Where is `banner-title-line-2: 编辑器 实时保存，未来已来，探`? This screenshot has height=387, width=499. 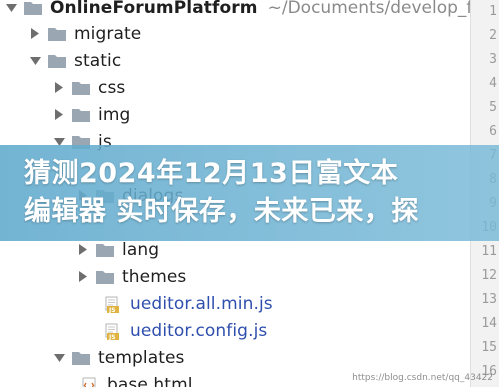 banner-title-line-2: 编辑器 实时保存，未来已来，探 is located at coordinates (221, 211).